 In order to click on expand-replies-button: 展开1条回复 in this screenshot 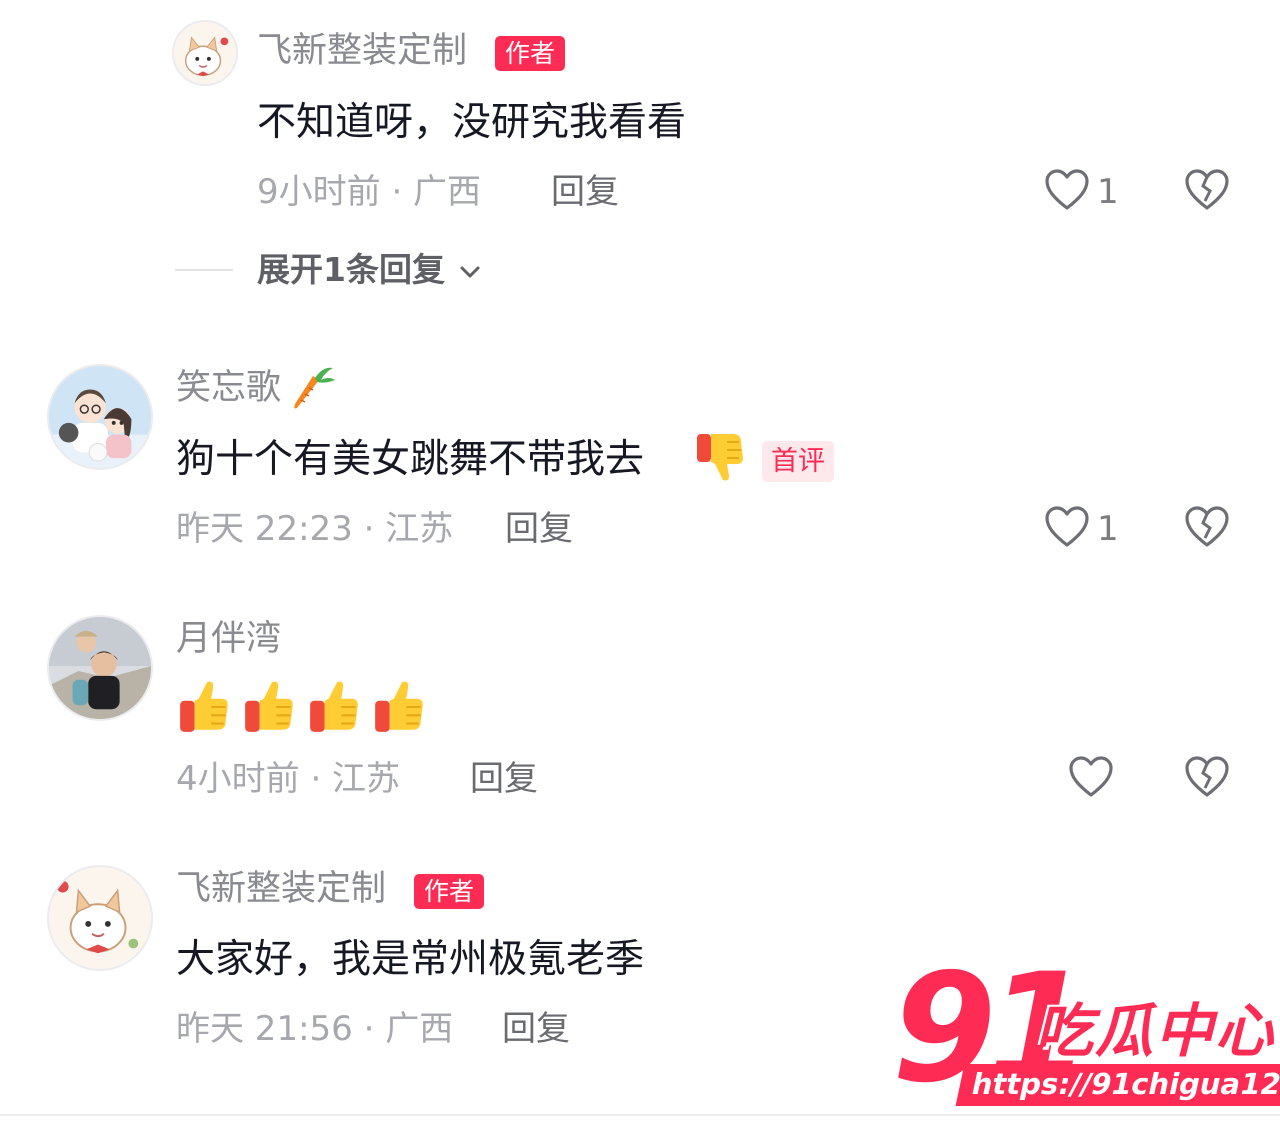, I will do `click(369, 269)`.